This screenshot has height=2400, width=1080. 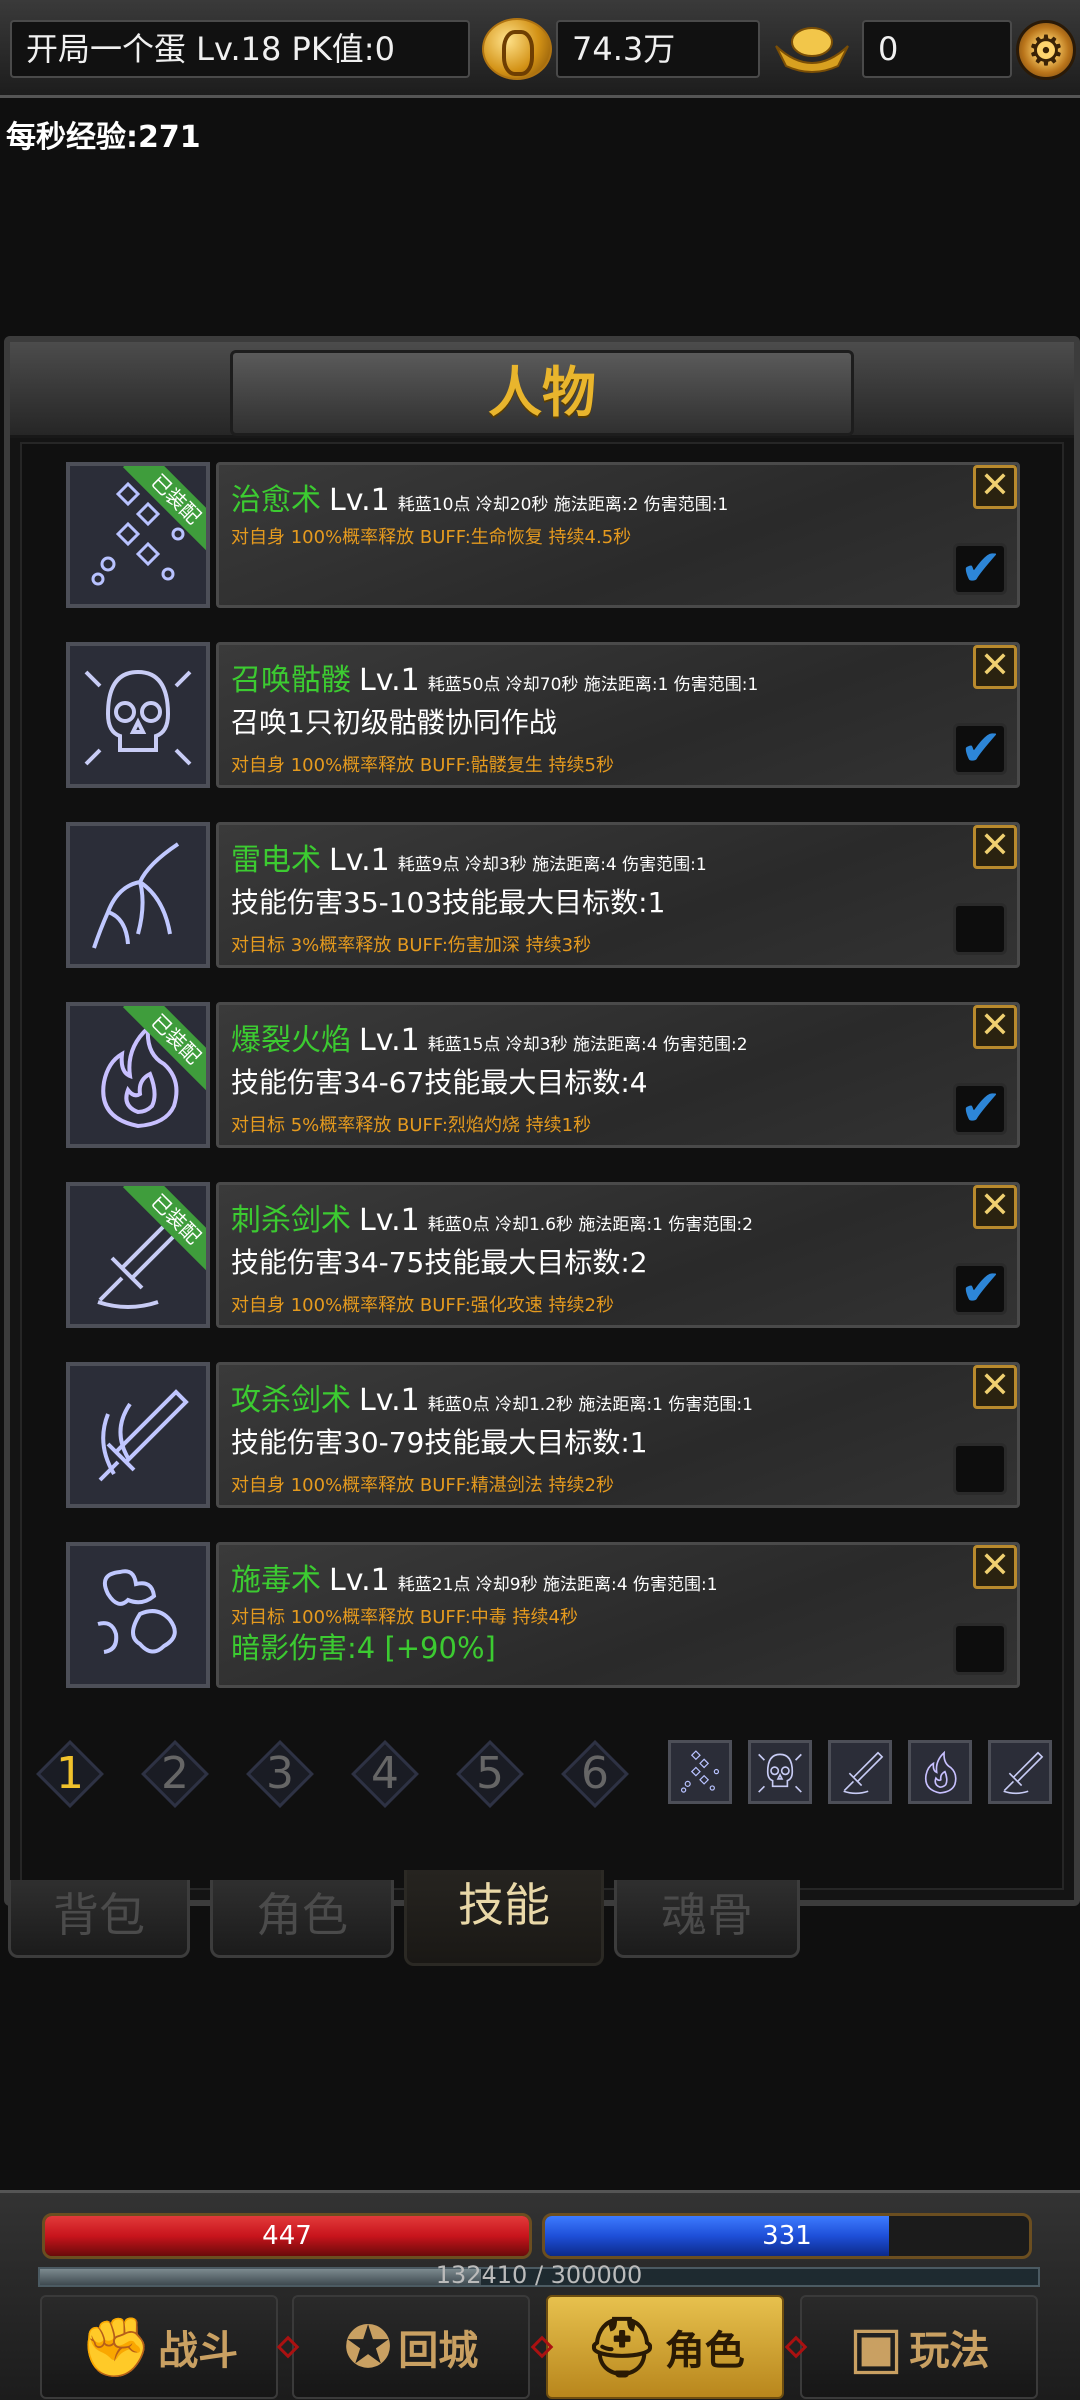 I want to click on page-button: 6, so click(x=595, y=1774).